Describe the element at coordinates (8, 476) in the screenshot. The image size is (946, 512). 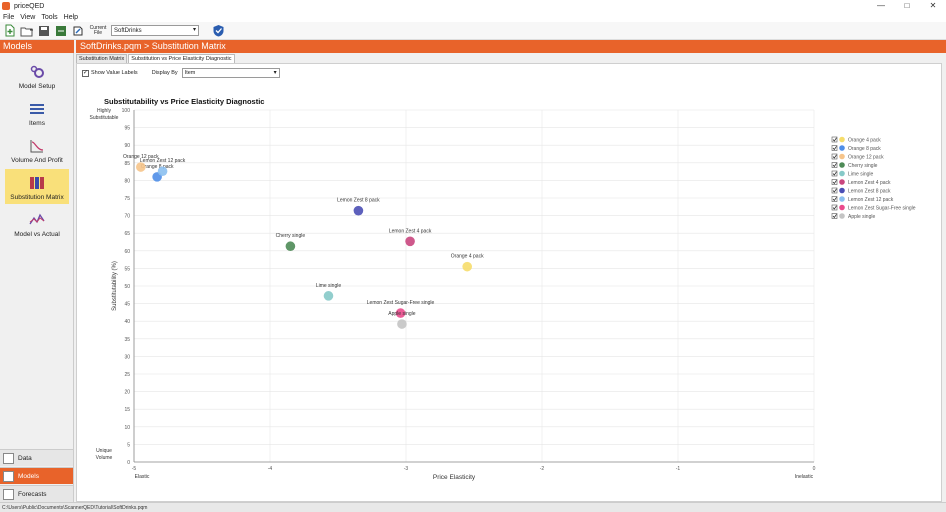
I see `models-icon` at that location.